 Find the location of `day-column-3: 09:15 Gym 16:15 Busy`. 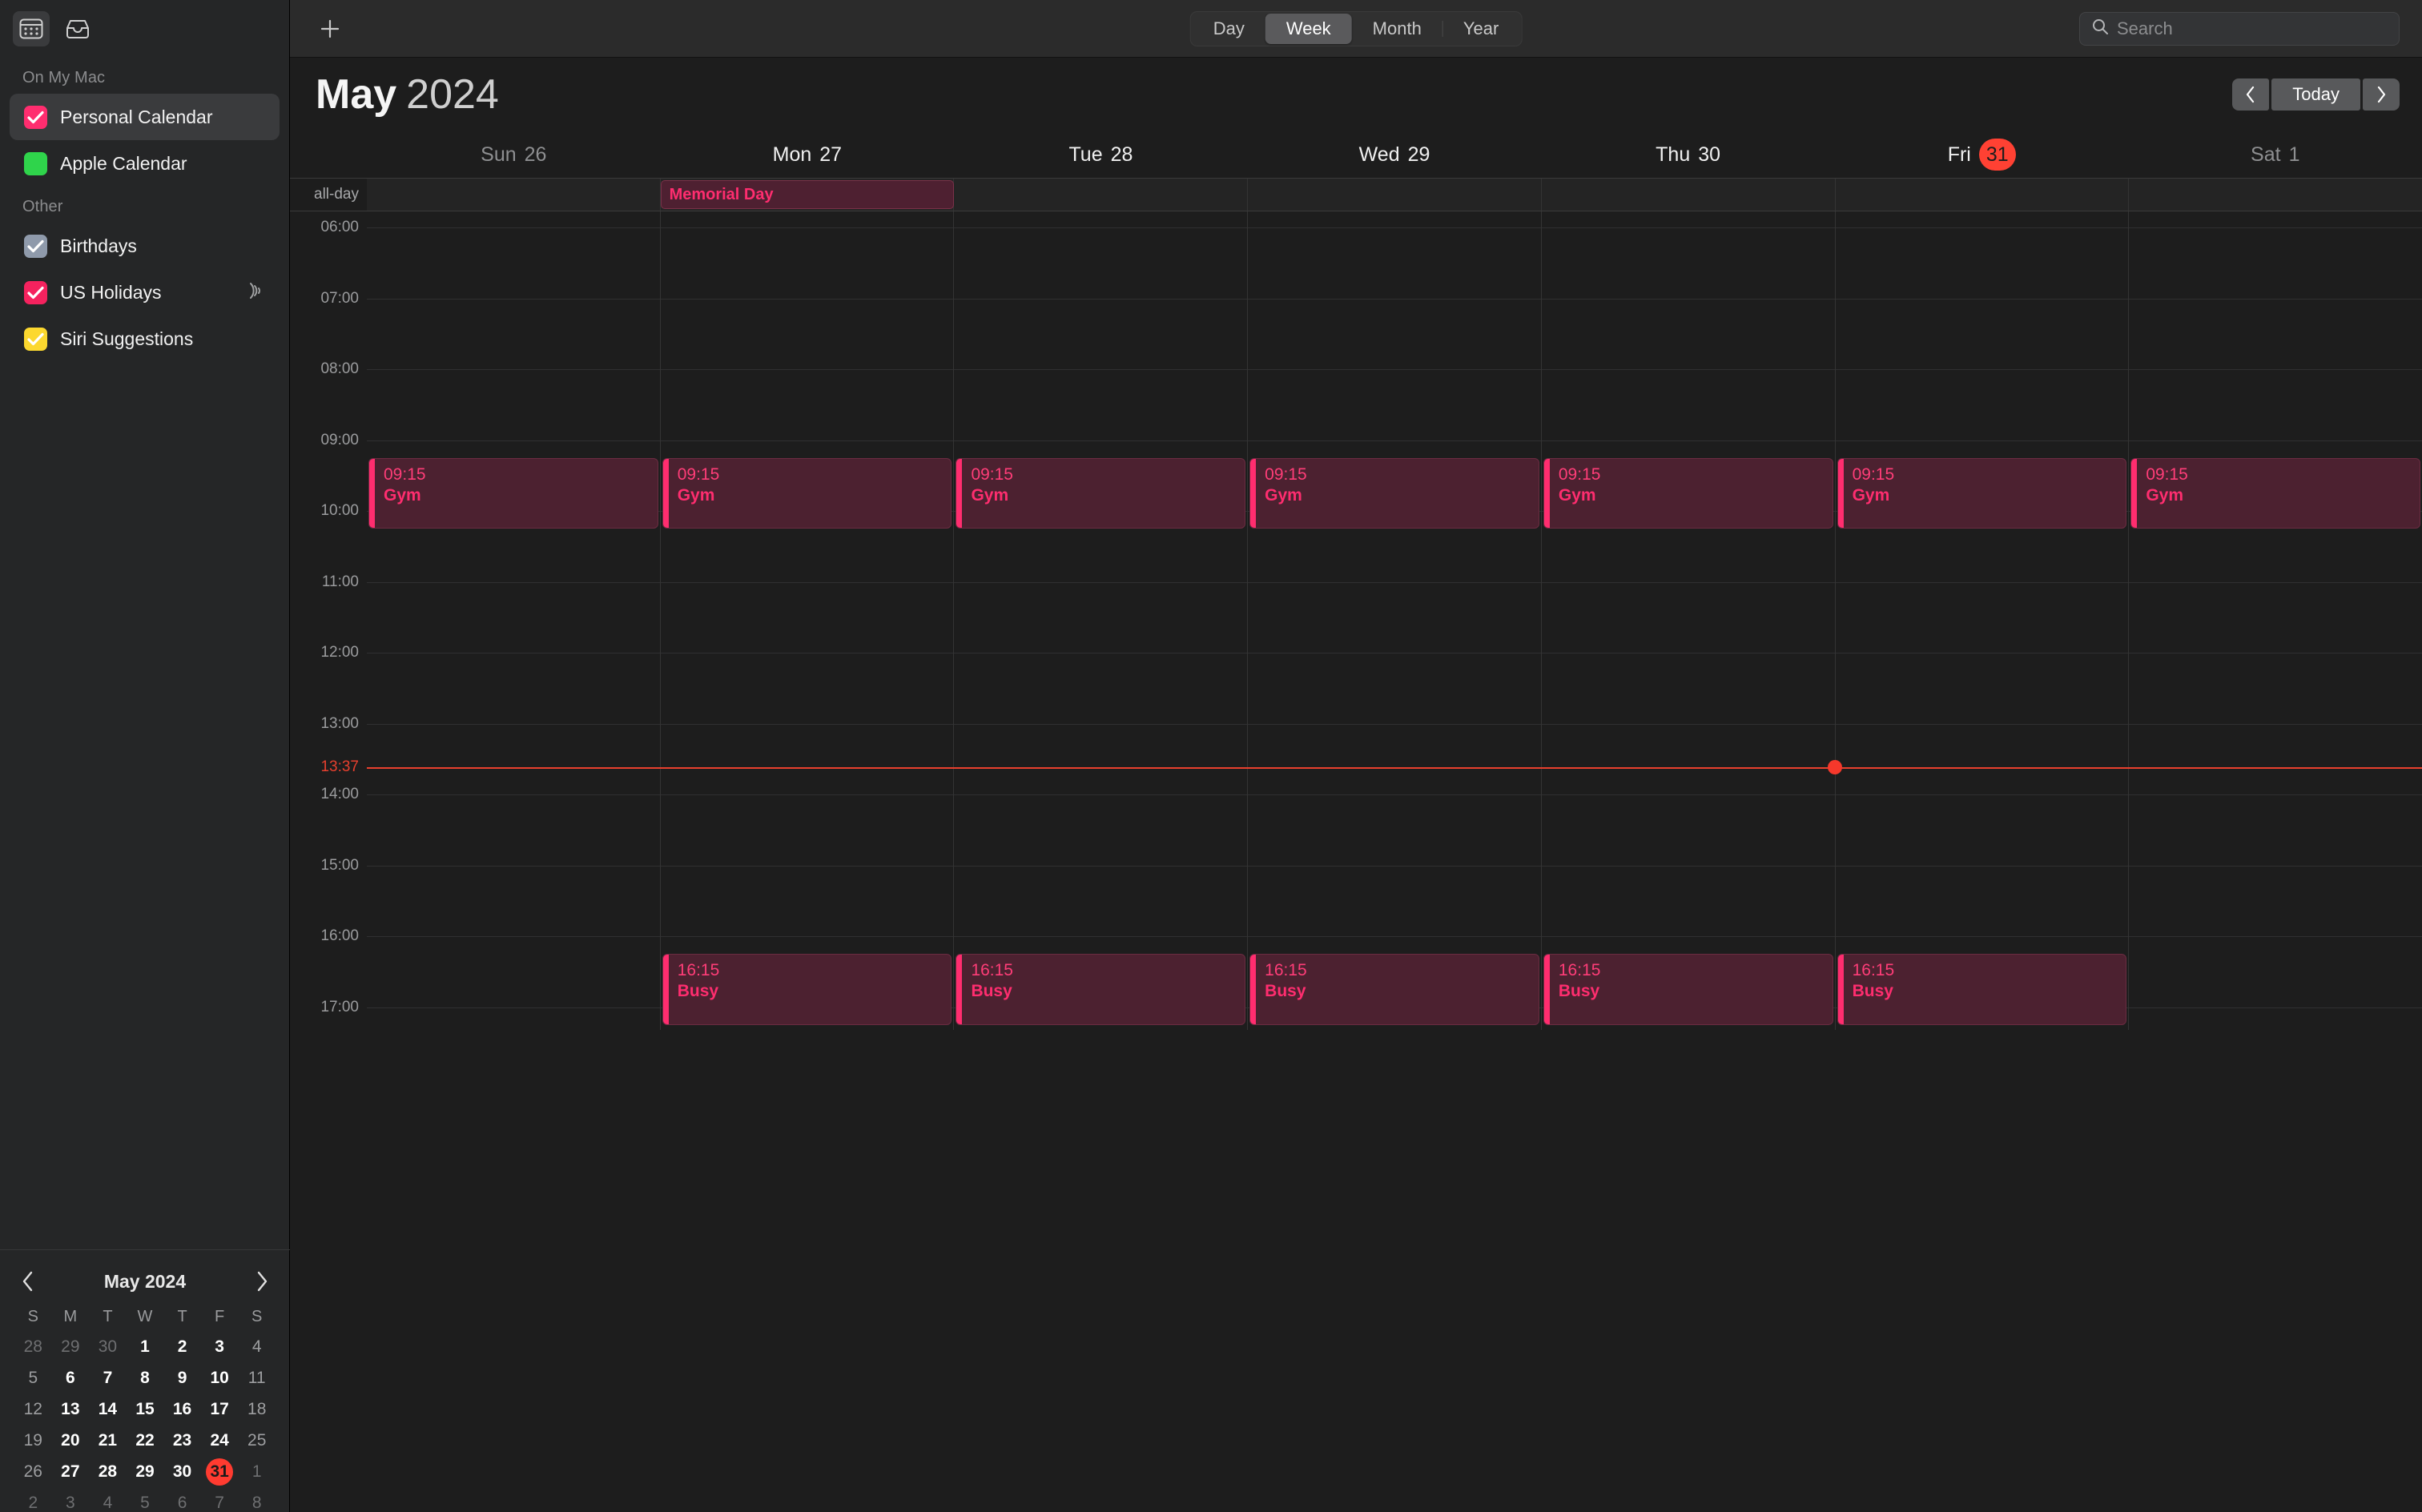

day-column-3: 09:15 Gym 16:15 Busy is located at coordinates (1394, 620).